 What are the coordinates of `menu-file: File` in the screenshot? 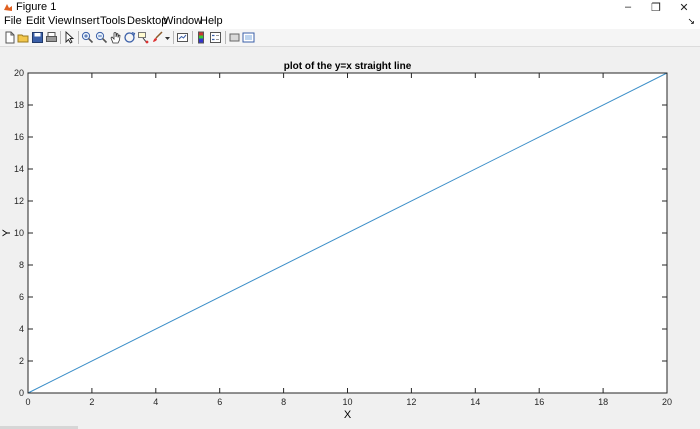 It's located at (13, 21).